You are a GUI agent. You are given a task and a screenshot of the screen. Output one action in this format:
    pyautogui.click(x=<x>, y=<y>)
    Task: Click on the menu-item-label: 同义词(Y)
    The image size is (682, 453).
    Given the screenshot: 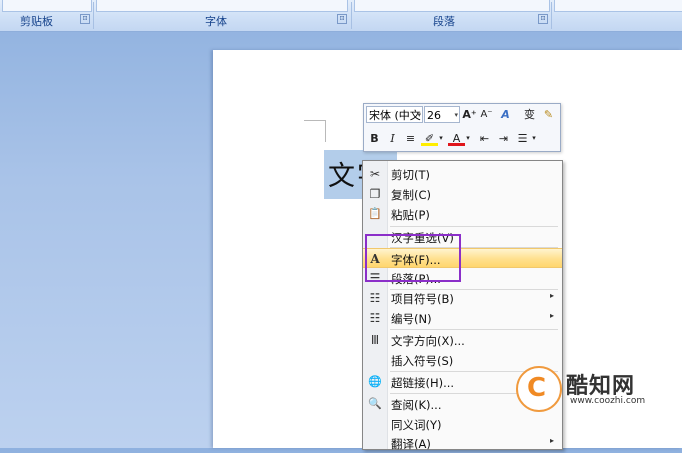 What is the action you would take?
    pyautogui.click(x=416, y=425)
    